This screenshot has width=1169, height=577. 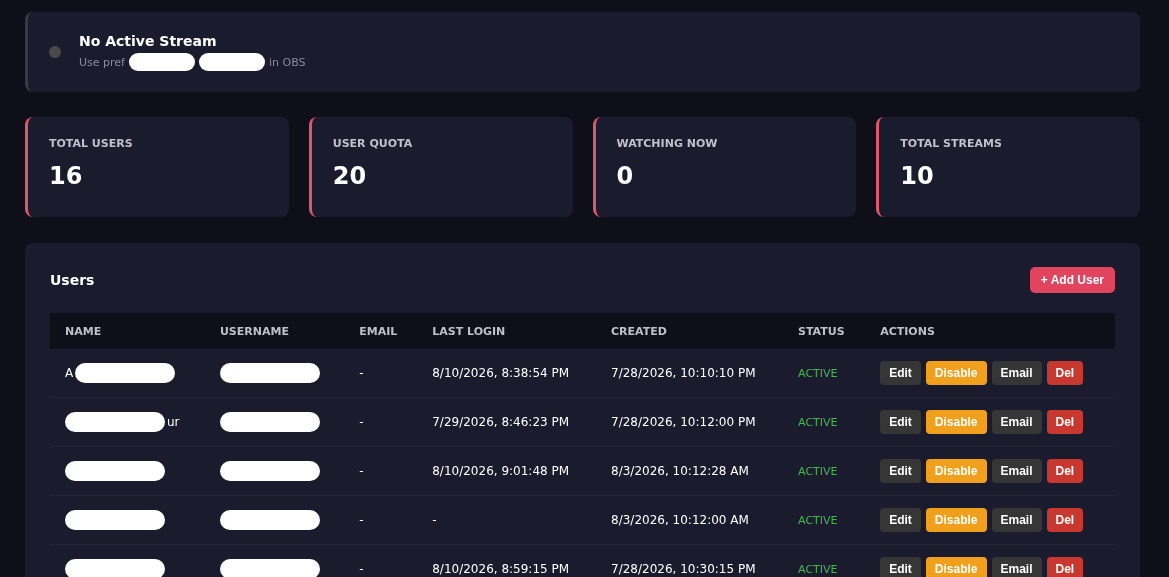 What do you see at coordinates (350, 176) in the screenshot?
I see `stat-value: 20` at bounding box center [350, 176].